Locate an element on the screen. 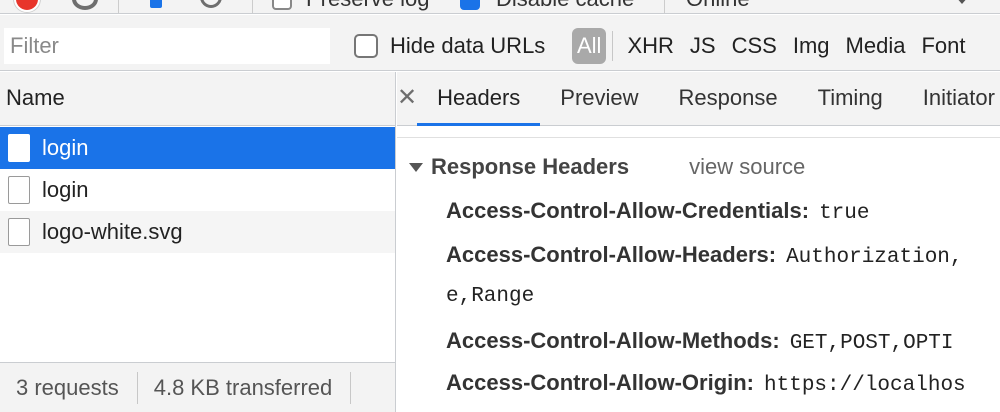  search-icon is located at coordinates (211, 4).